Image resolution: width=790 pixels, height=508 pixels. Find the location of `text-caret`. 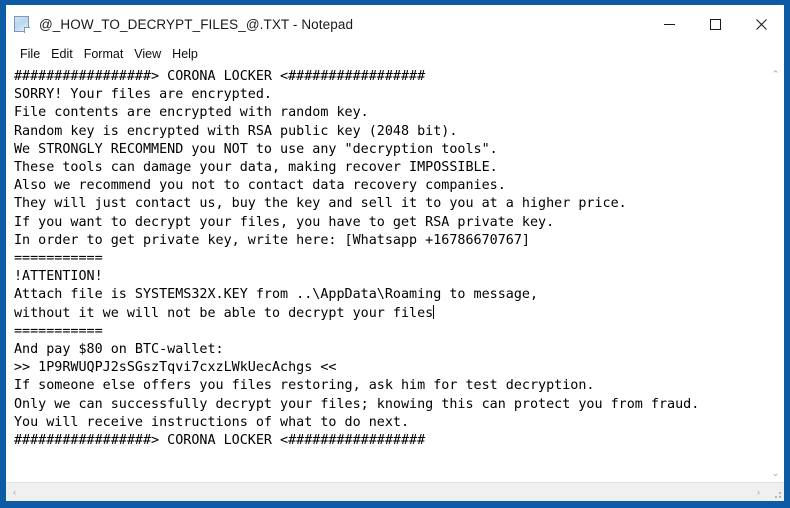

text-caret is located at coordinates (434, 311).